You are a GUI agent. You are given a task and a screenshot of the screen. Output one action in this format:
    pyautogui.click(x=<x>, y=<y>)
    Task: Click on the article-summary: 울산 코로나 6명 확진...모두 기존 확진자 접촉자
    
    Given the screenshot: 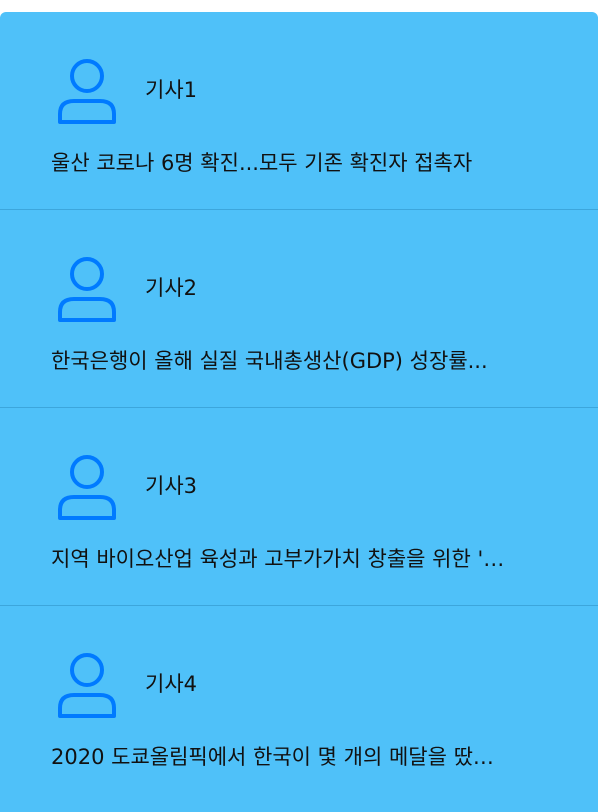 What is the action you would take?
    pyautogui.click(x=262, y=163)
    